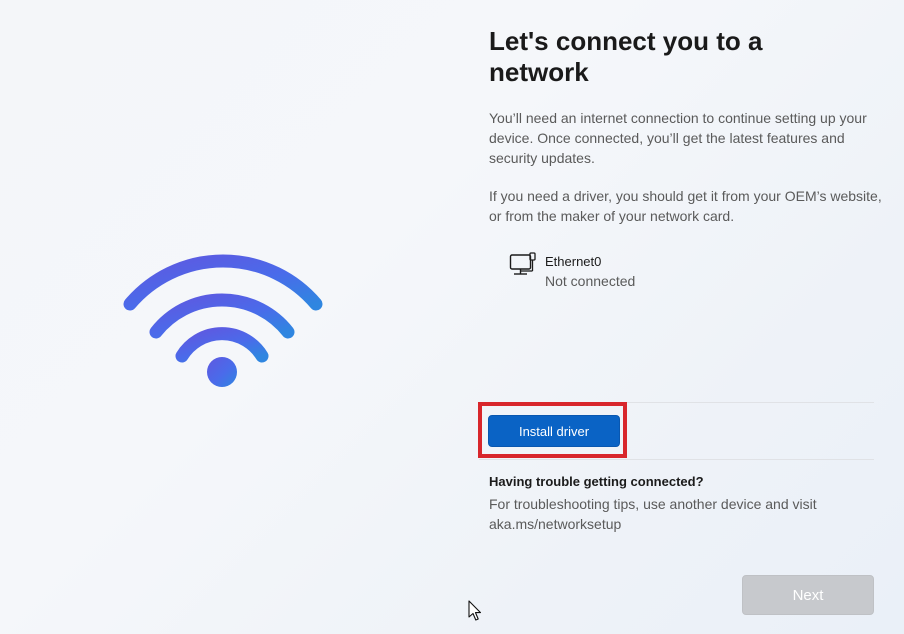 Image resolution: width=904 pixels, height=634 pixels. Describe the element at coordinates (619, 272) in the screenshot. I see `network-list-item: Ethernet0 Not connected` at that location.